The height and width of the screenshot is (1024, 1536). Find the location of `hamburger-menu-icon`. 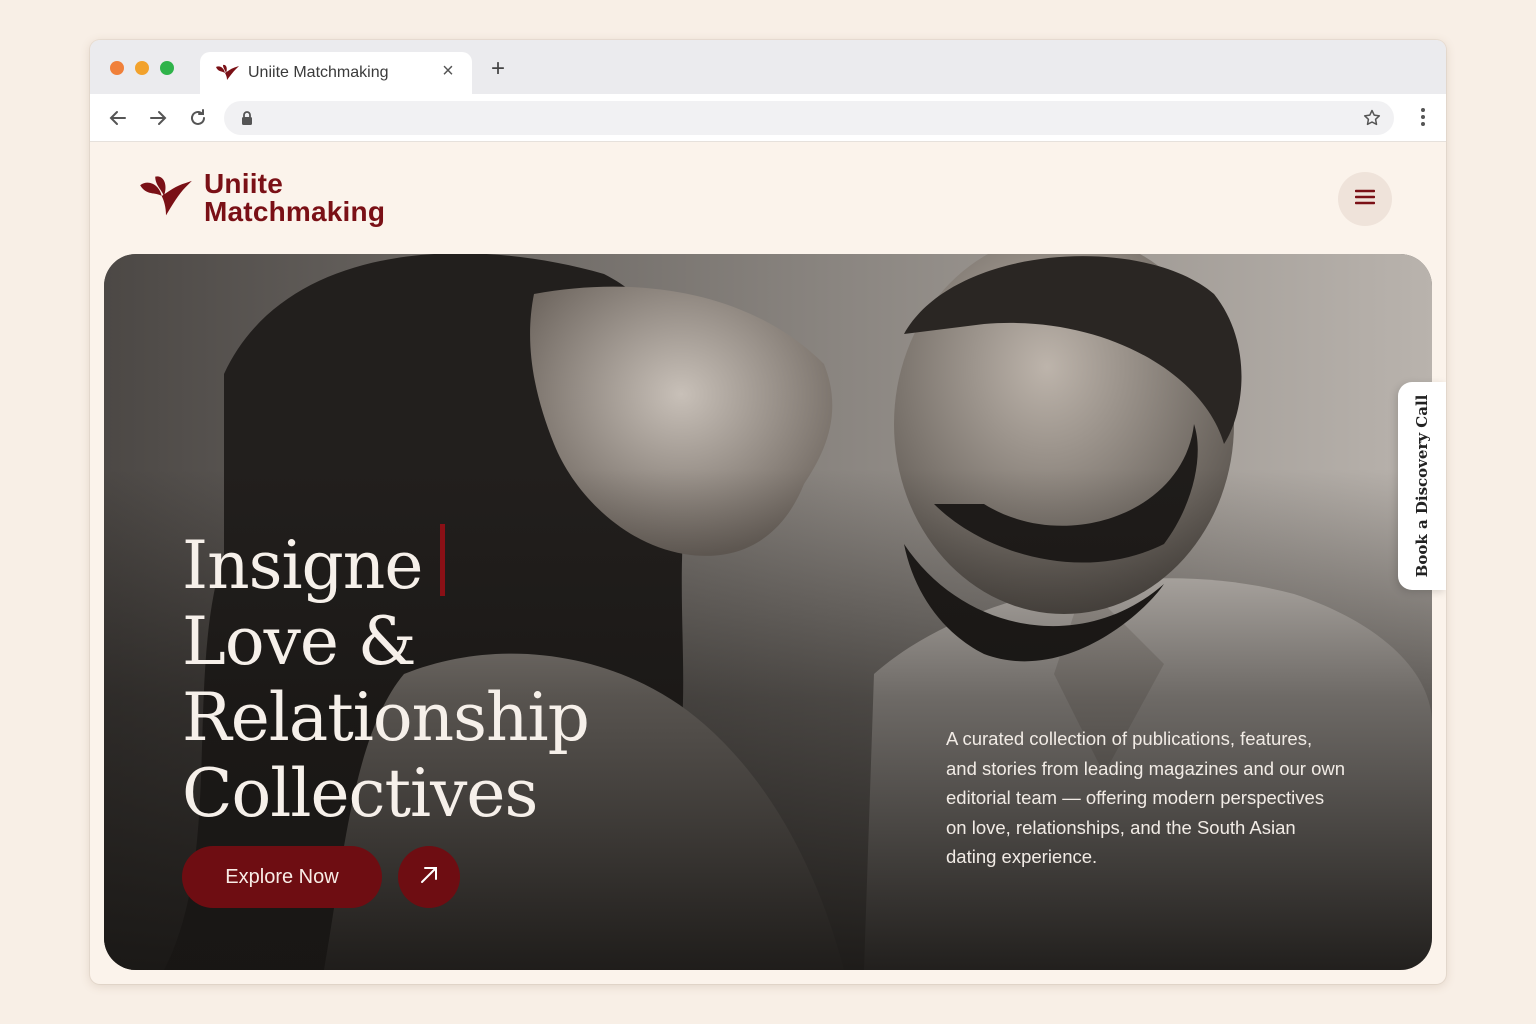

hamburger-menu-icon is located at coordinates (1365, 199).